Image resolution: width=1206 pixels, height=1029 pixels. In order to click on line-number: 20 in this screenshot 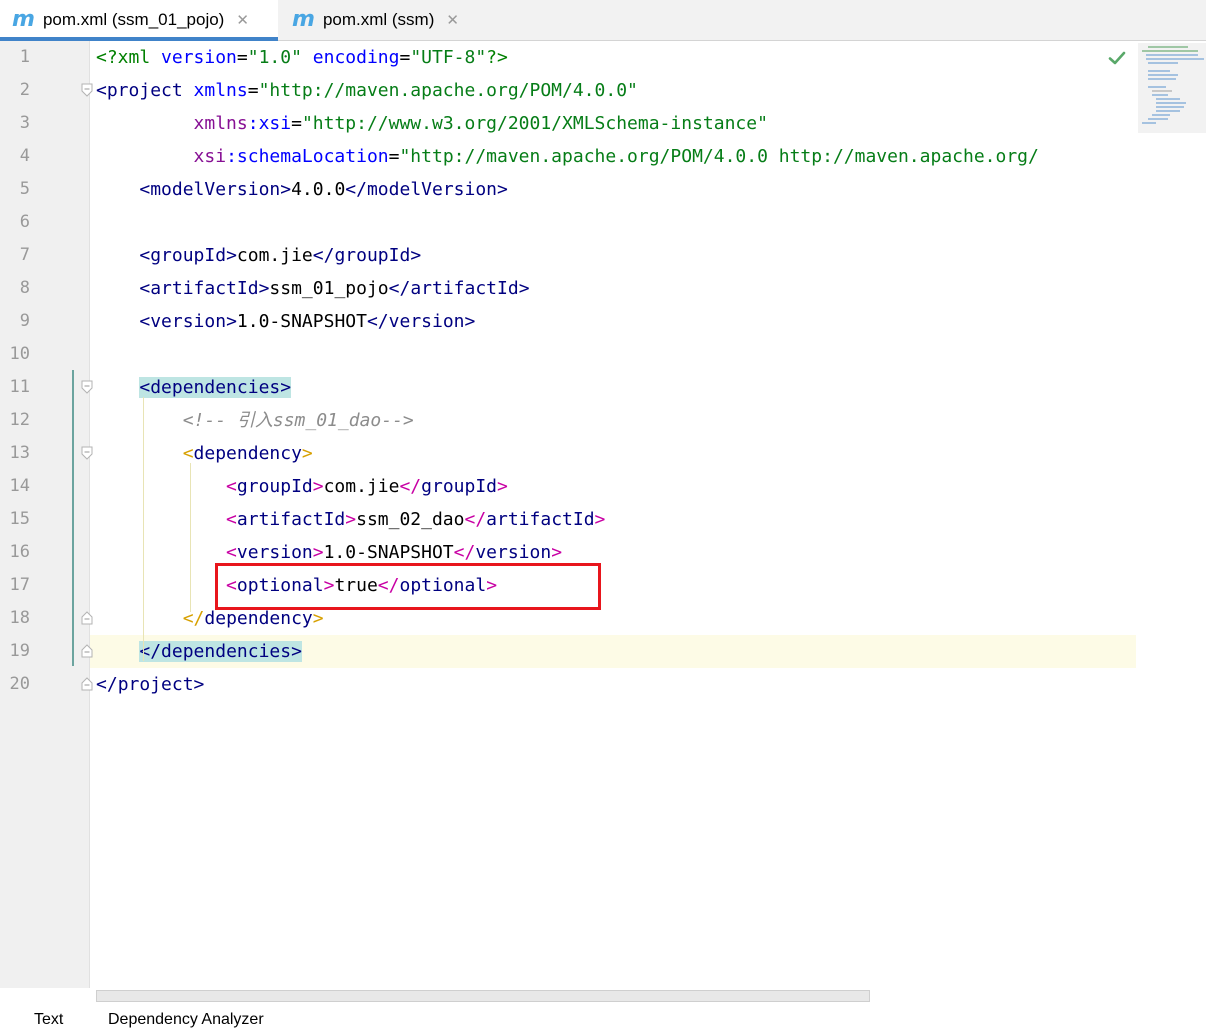, I will do `click(19, 684)`.